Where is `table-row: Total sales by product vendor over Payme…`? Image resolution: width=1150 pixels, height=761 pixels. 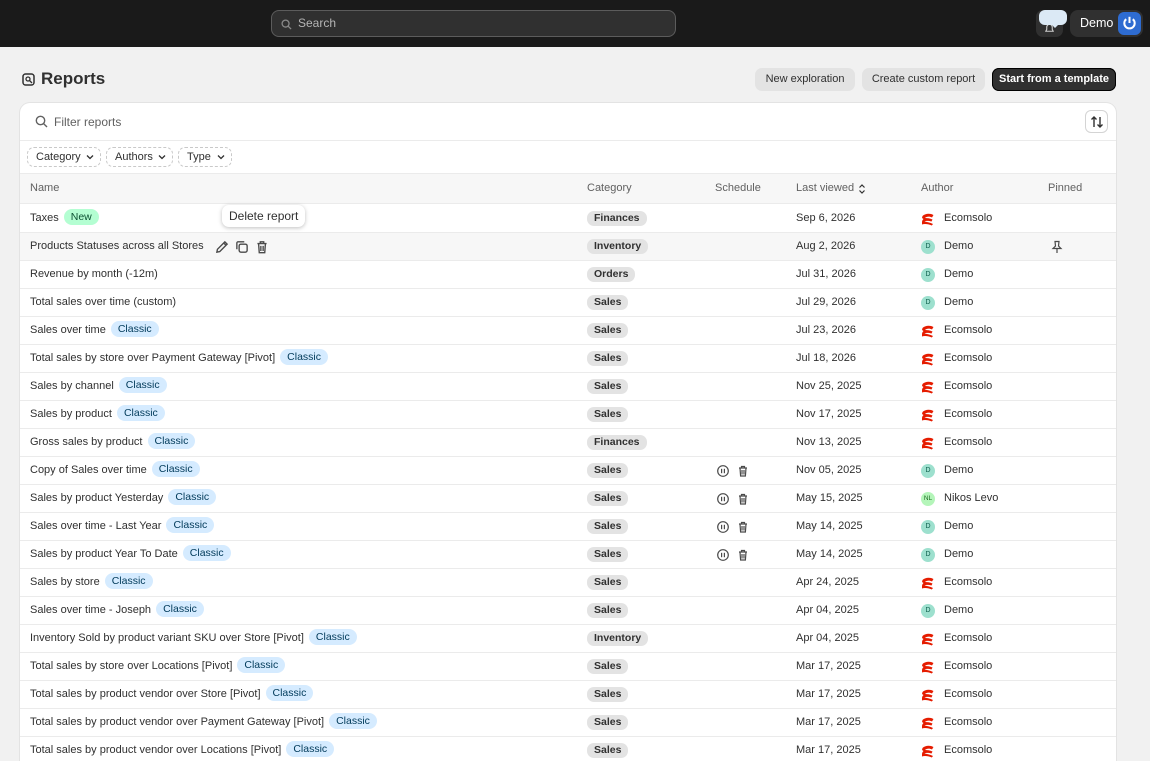 table-row: Total sales by product vendor over Payme… is located at coordinates (568, 723).